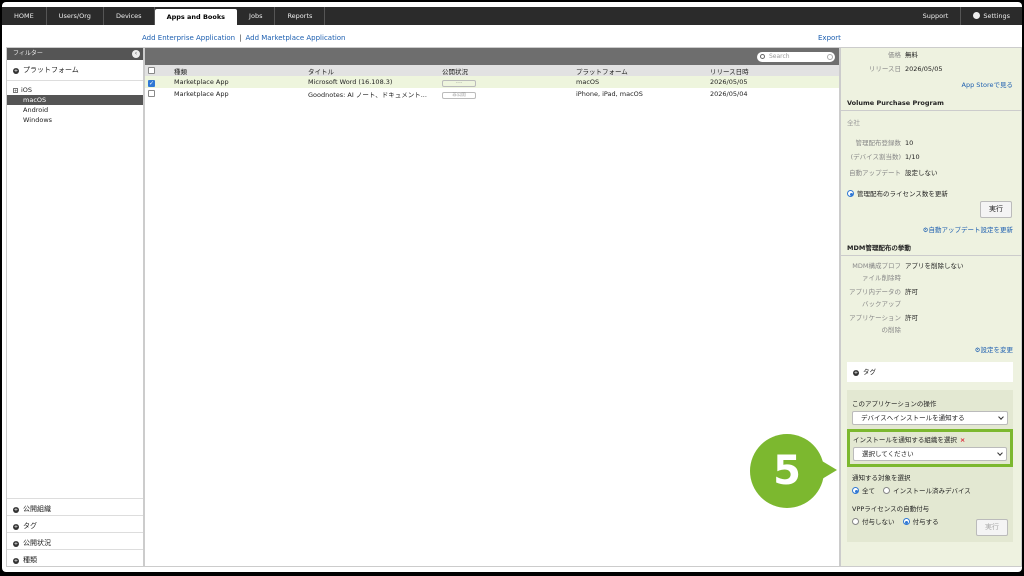 This screenshot has height=576, width=1024. I want to click on row-checkbox, so click(151, 93).